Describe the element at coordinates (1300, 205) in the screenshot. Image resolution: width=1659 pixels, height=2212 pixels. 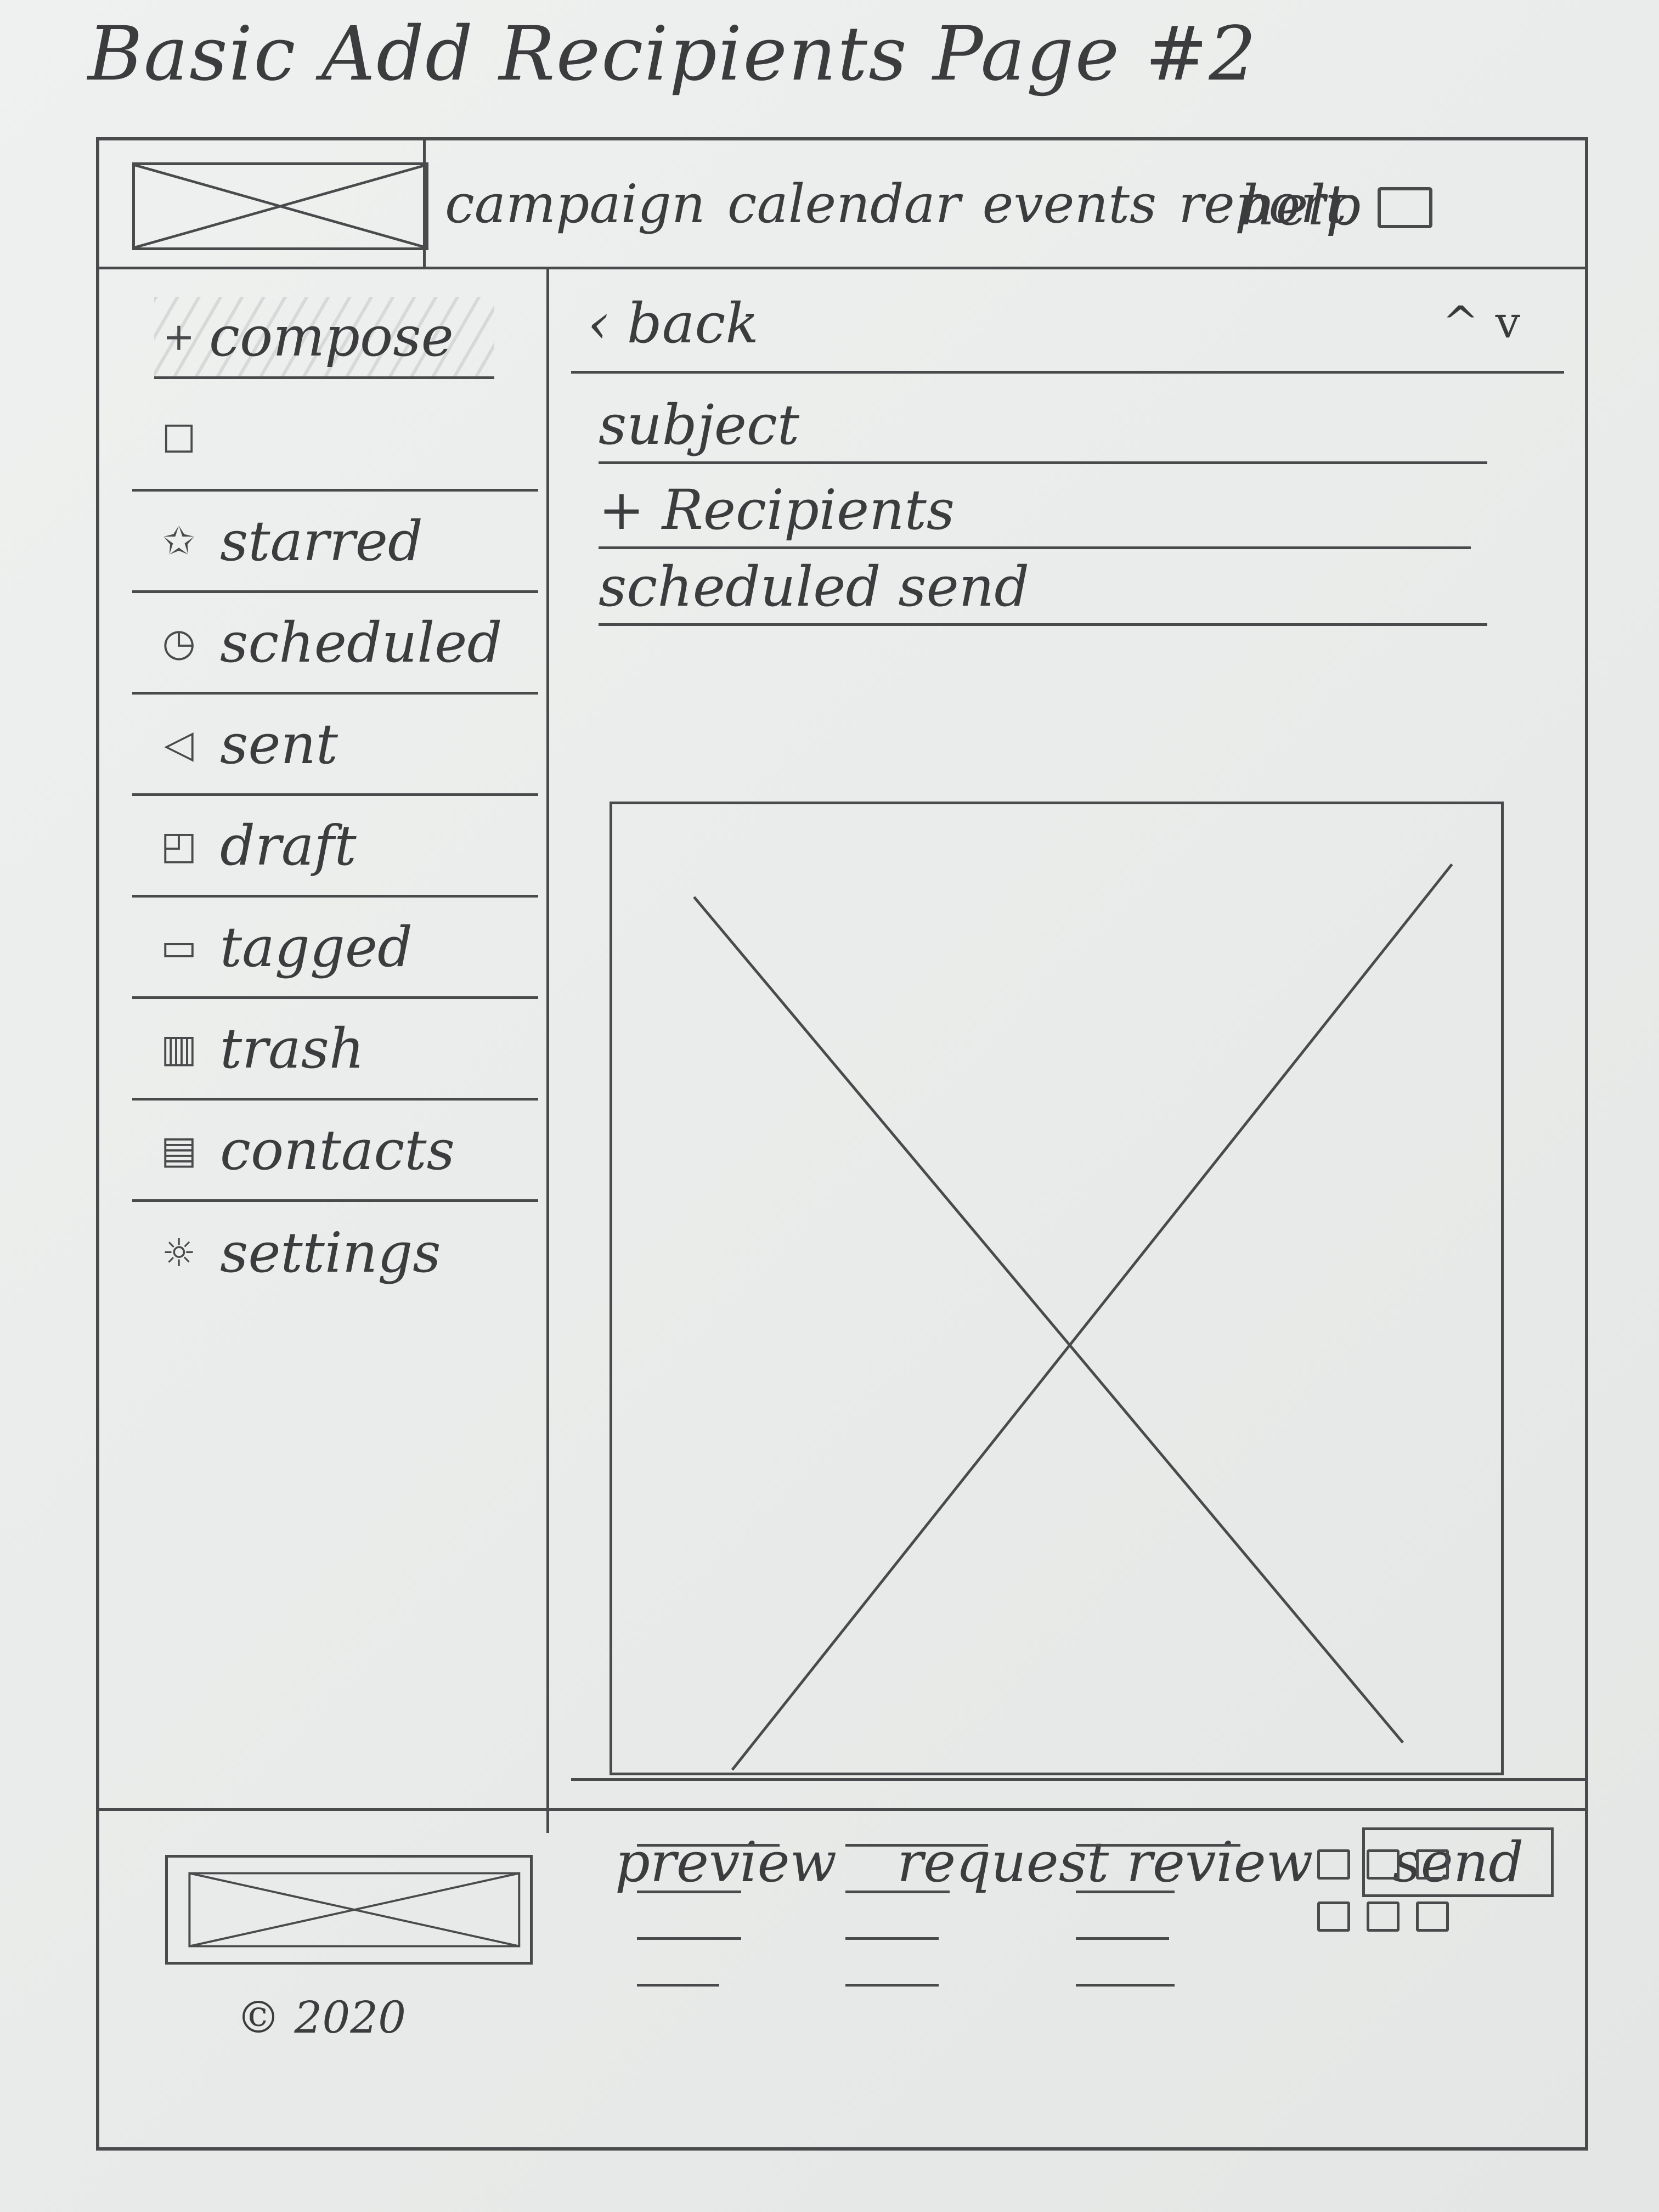
I see `help-link: help` at that location.